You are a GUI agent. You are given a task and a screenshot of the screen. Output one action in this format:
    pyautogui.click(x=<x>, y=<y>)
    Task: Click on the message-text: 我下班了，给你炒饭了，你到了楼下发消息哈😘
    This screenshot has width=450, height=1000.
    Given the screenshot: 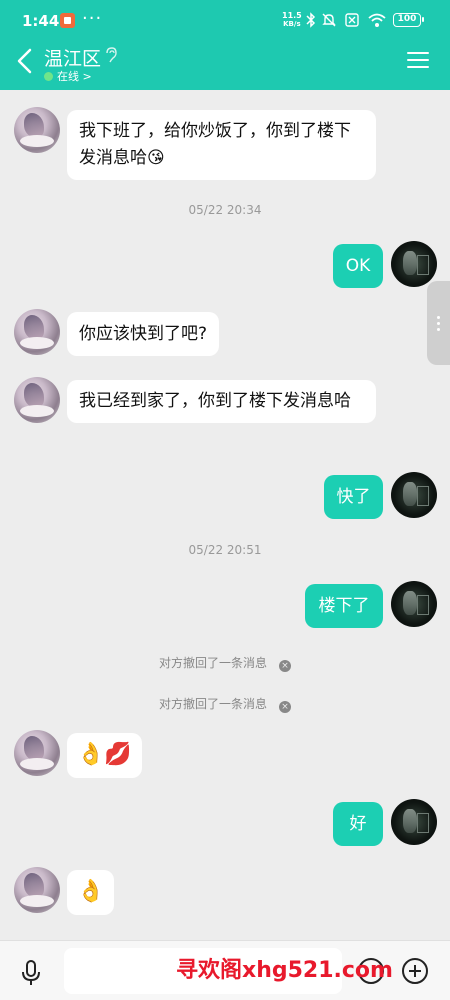 What is the action you would take?
    pyautogui.click(x=215, y=144)
    